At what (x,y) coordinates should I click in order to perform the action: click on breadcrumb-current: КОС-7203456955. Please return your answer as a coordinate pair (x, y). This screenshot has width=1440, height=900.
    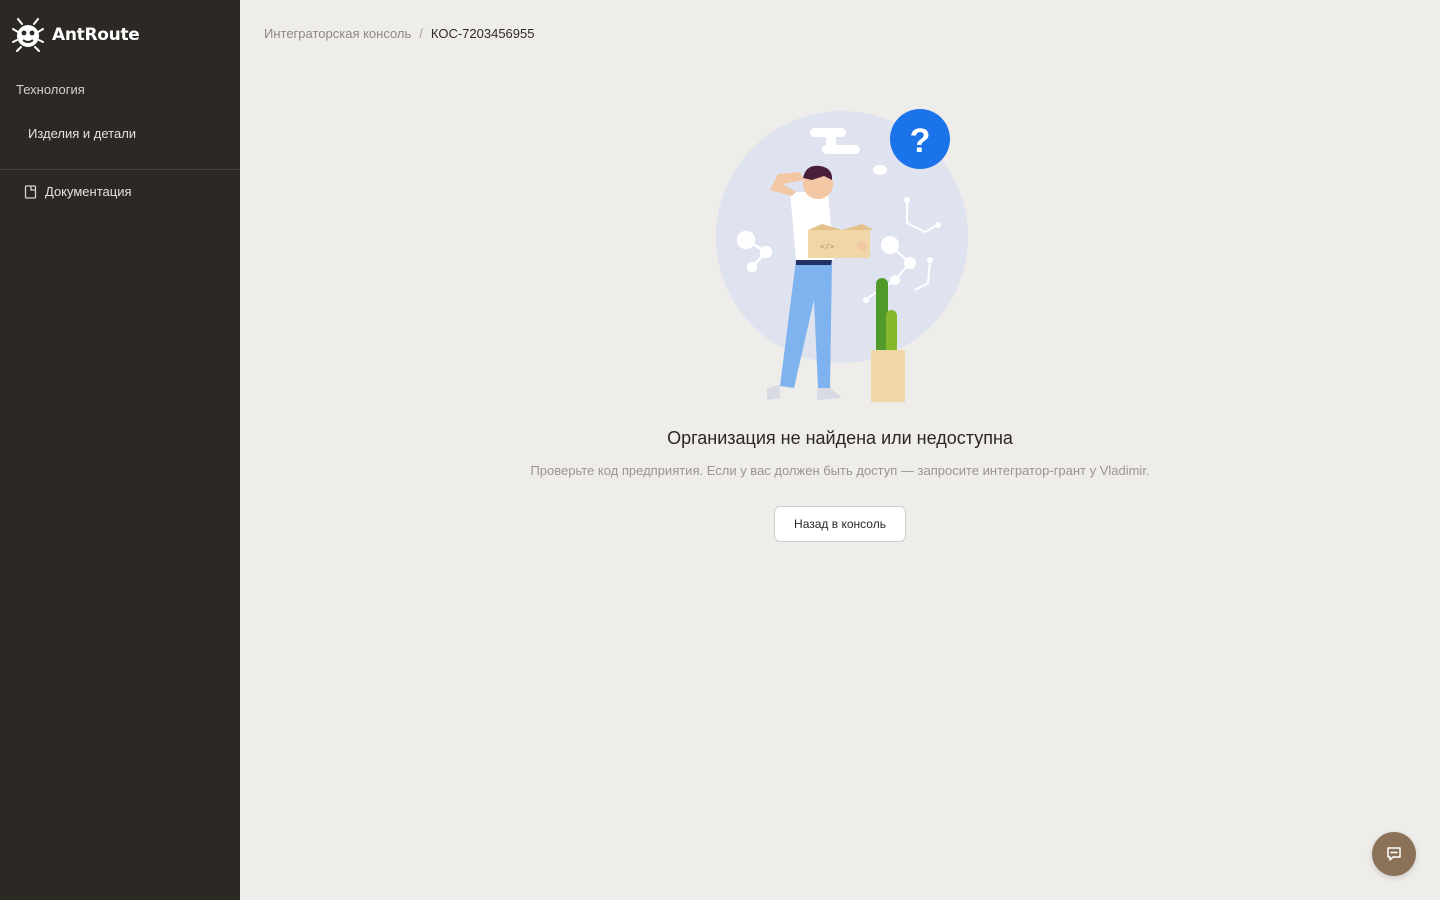
    Looking at the image, I should click on (482, 33).